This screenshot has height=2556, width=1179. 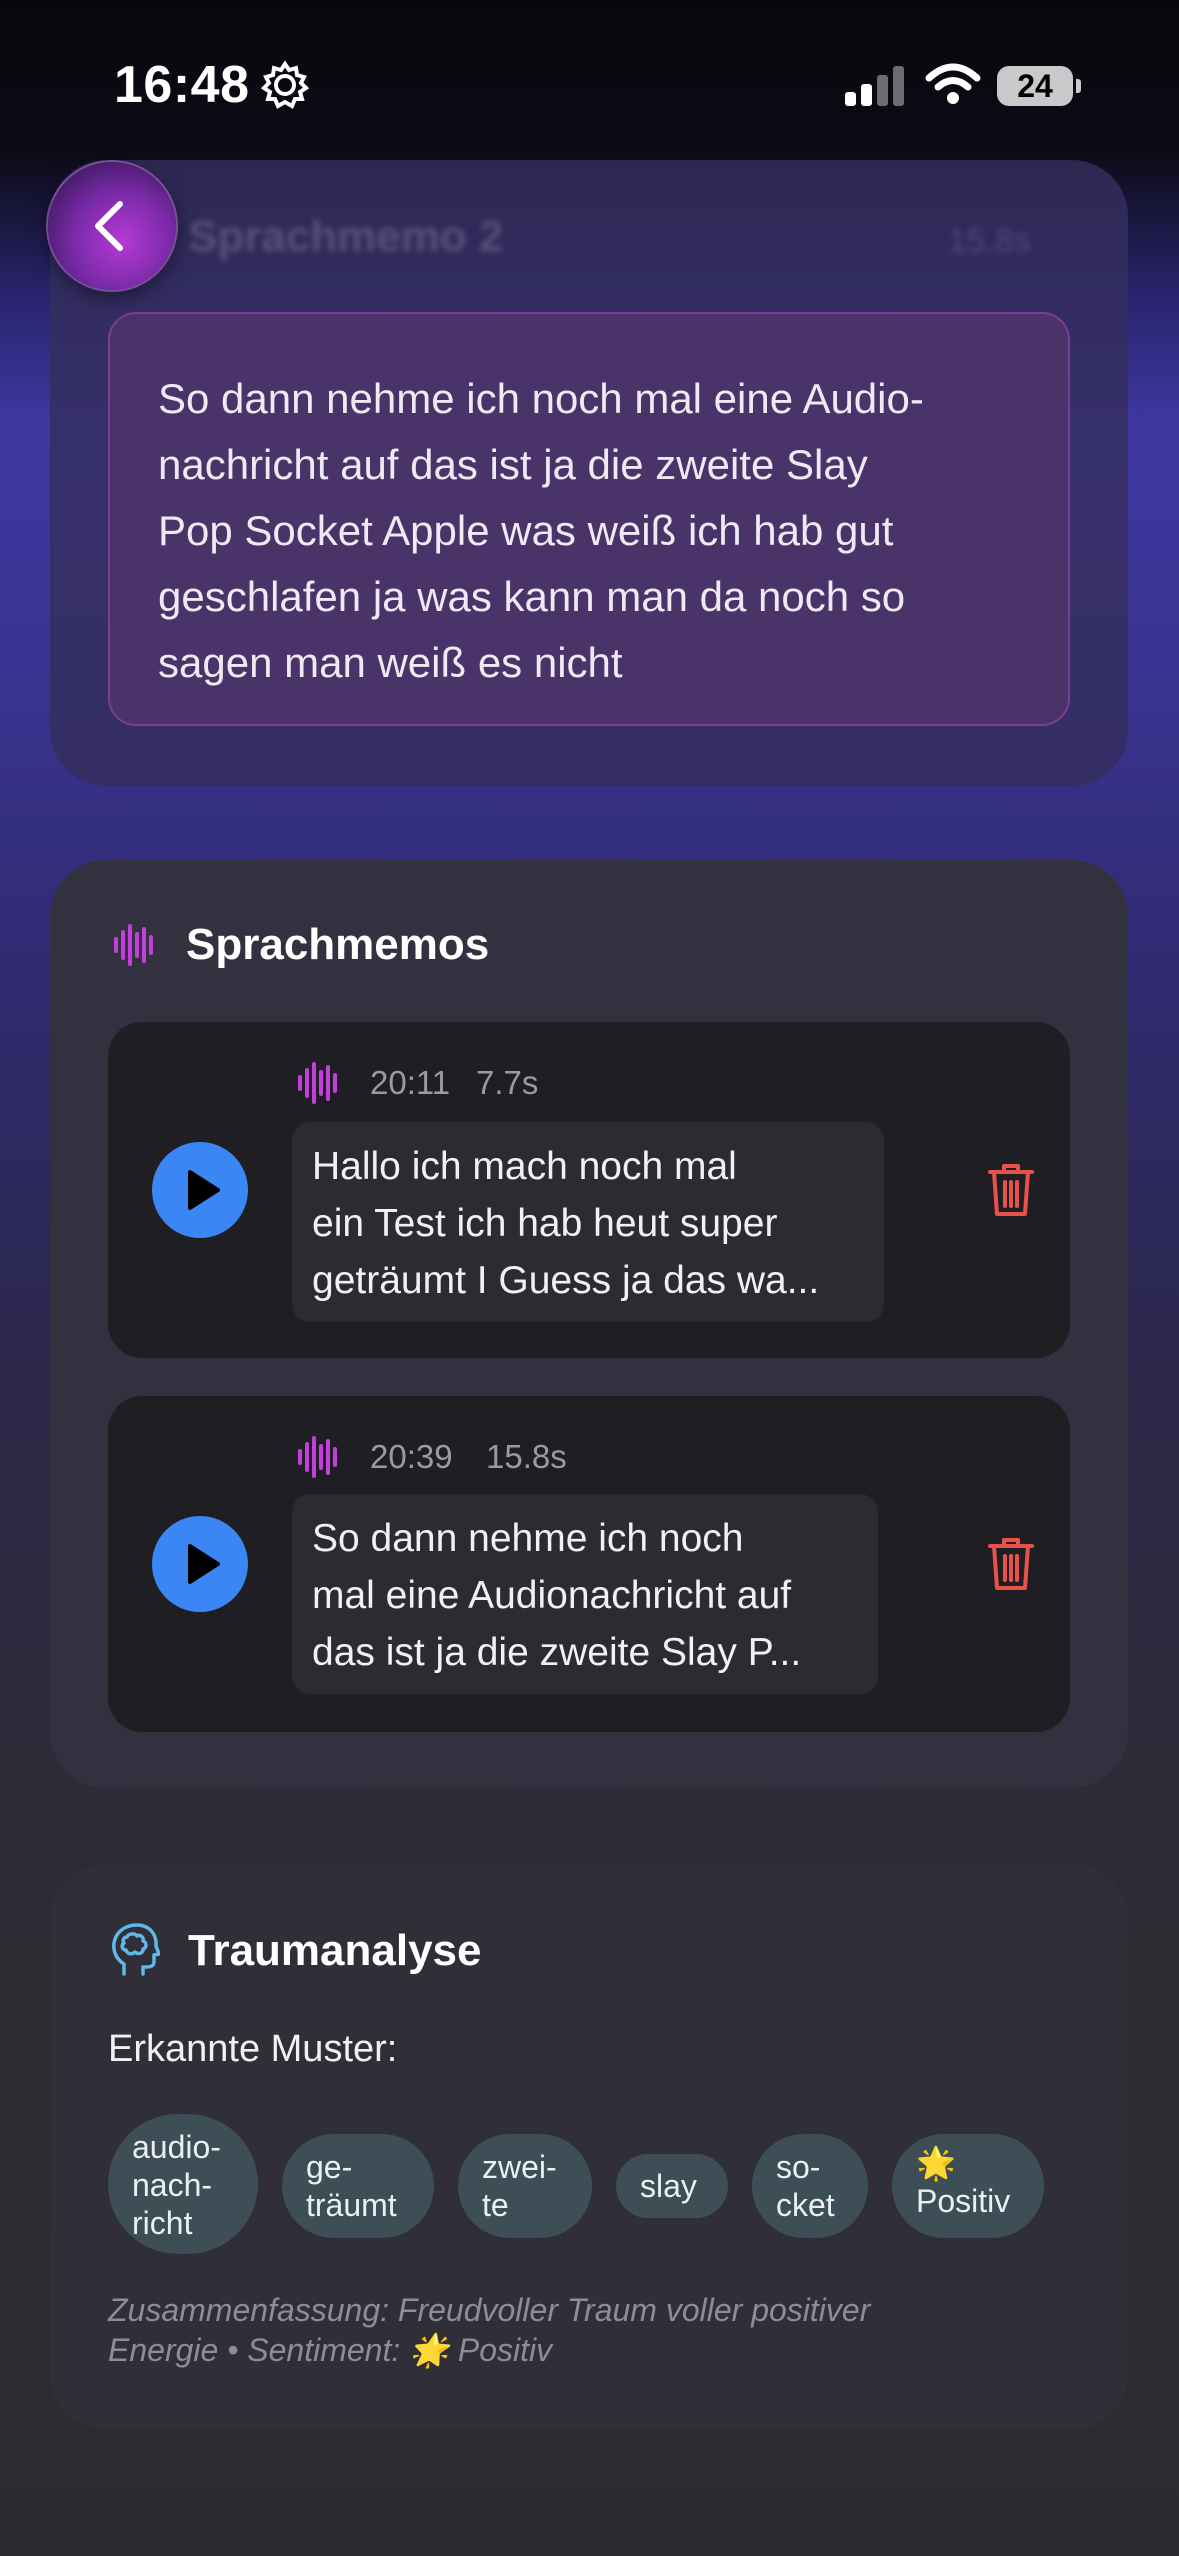 I want to click on chip-text: te, so click(x=495, y=2205).